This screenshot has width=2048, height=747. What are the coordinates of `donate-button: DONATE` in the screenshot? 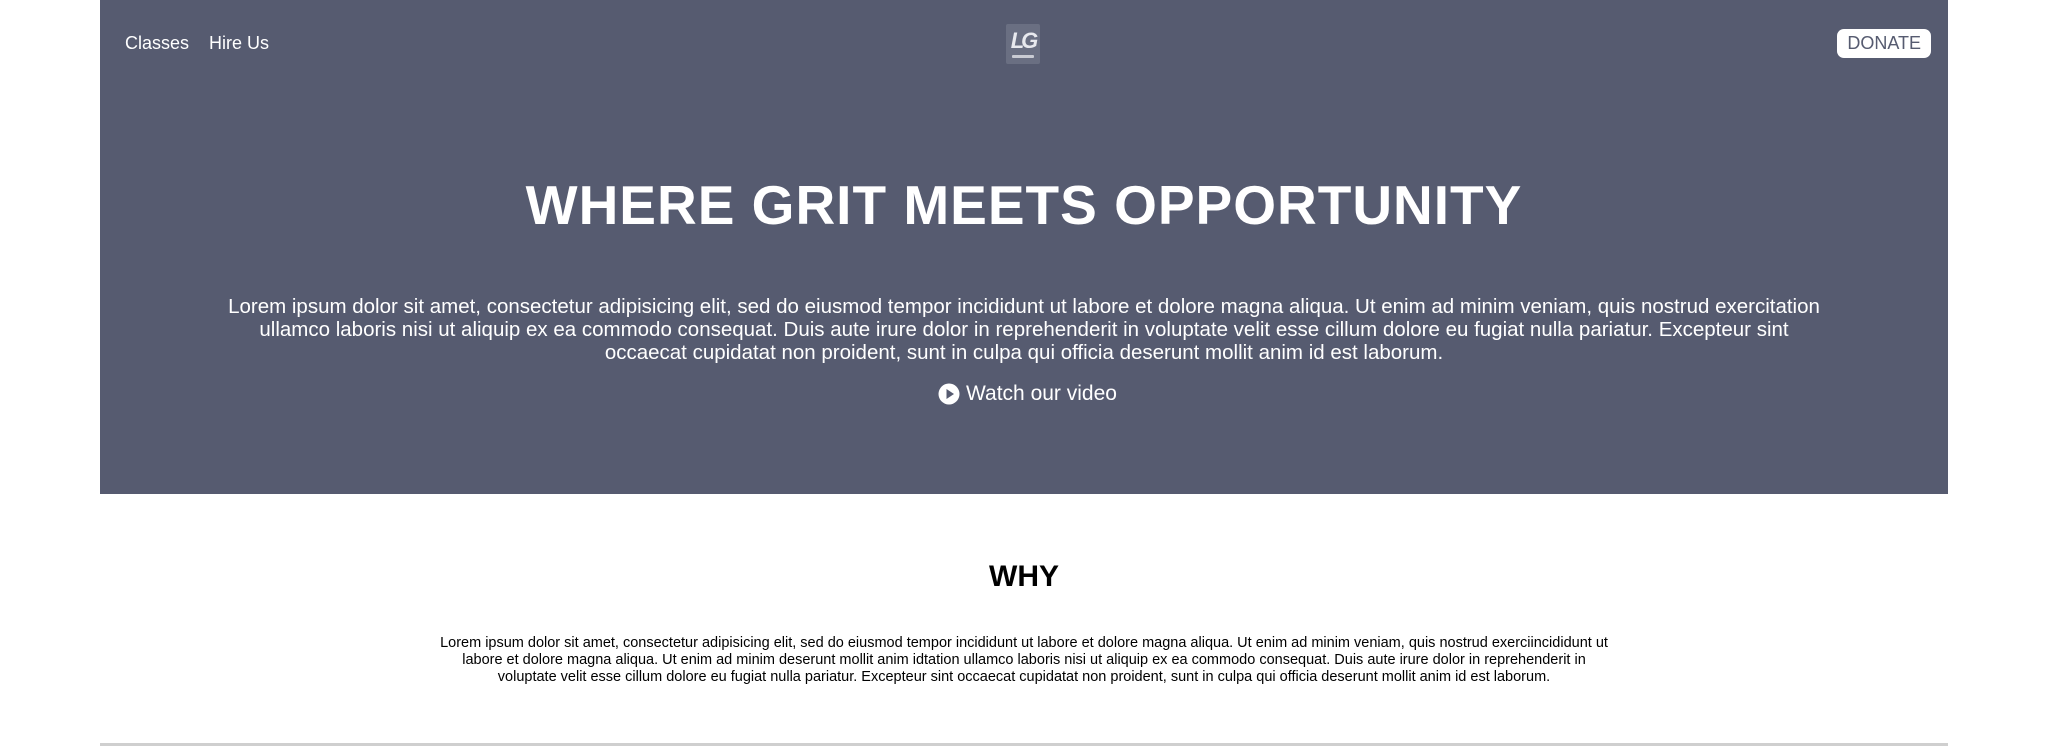 It's located at (1884, 43).